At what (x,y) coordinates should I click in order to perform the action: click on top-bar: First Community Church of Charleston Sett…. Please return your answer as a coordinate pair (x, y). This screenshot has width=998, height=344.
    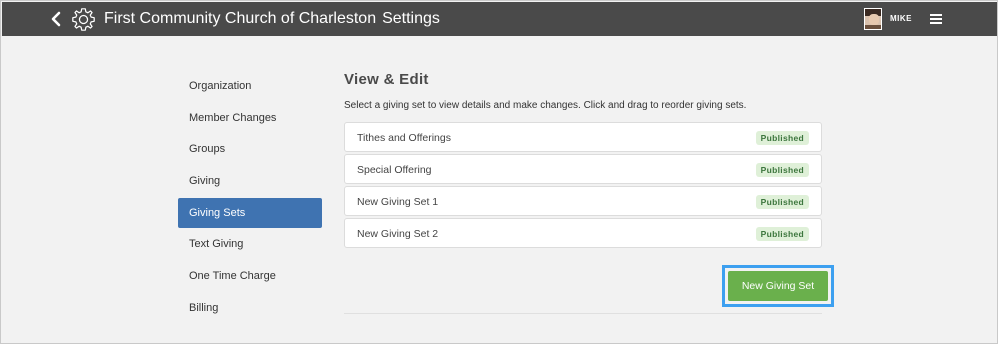
    Looking at the image, I should click on (499, 19).